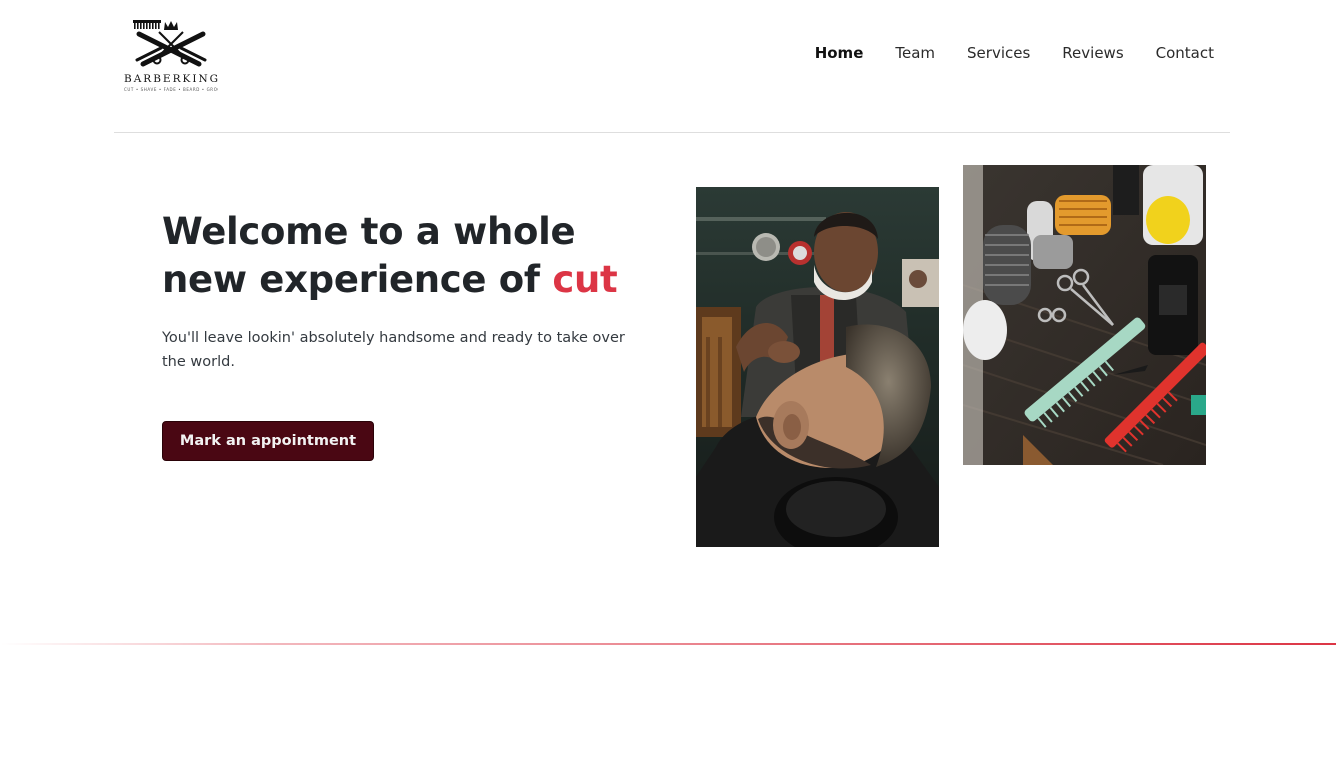 The image size is (1336, 764). I want to click on nav-home-link: Home, so click(839, 53).